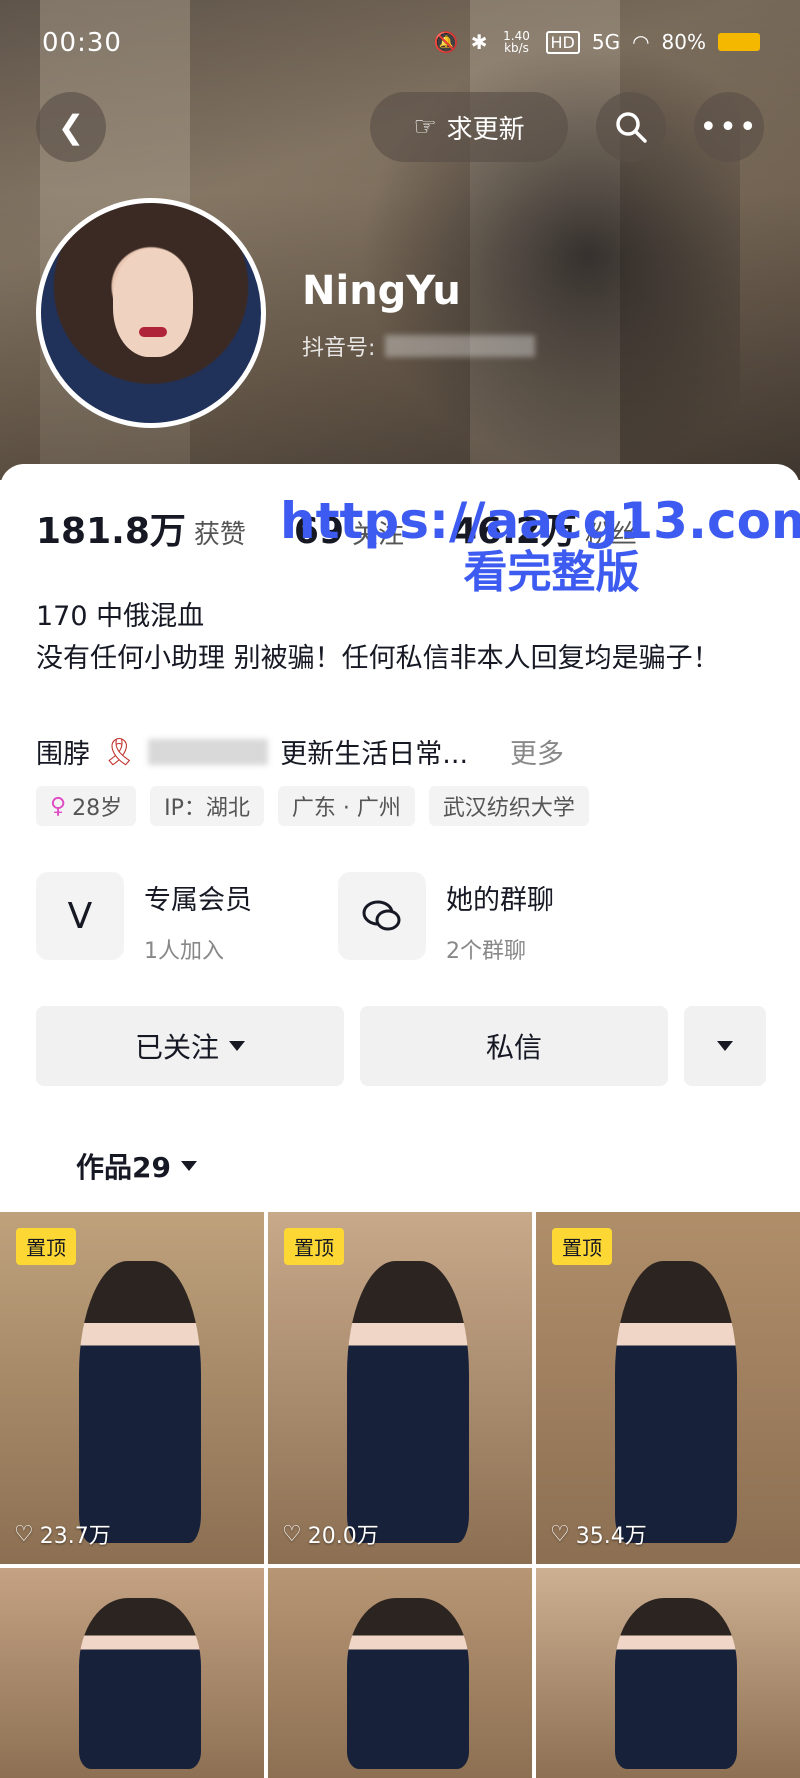 This screenshot has height=1778, width=800. What do you see at coordinates (516, 42) in the screenshot?
I see `network-speed: 1.40 kb/s` at bounding box center [516, 42].